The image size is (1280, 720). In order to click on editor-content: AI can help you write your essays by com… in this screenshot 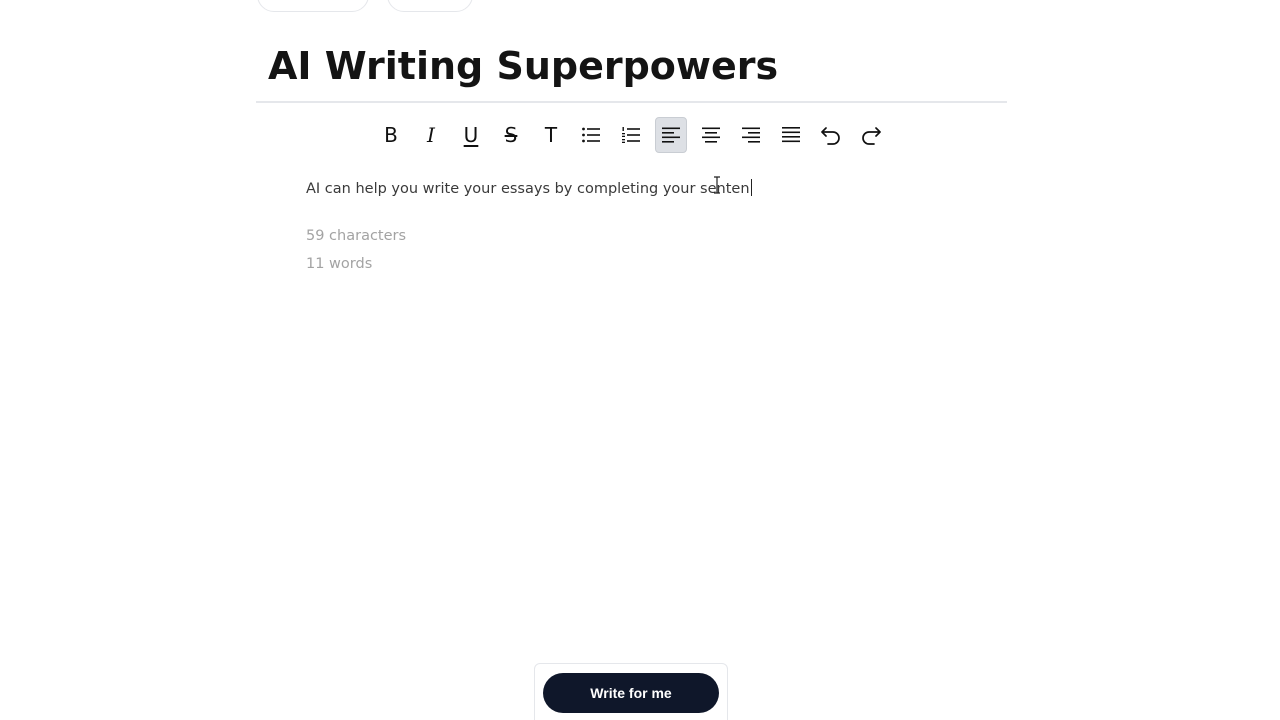, I will do `click(529, 189)`.